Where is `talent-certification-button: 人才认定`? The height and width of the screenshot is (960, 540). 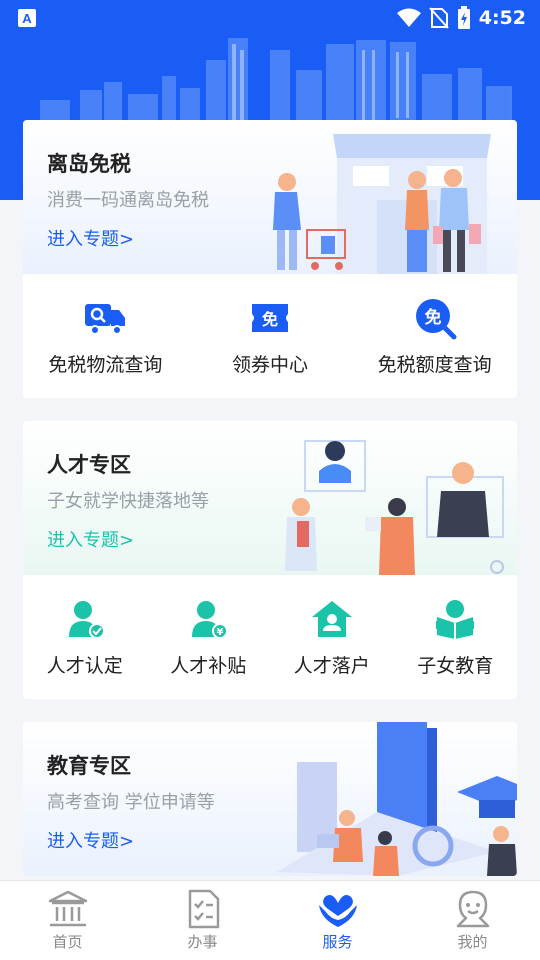
talent-certification-button: 人才认定 is located at coordinates (85, 637).